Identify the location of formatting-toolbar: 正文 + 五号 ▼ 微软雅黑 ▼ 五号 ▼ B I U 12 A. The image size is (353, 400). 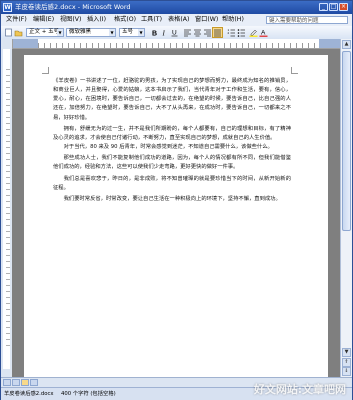
(176, 33).